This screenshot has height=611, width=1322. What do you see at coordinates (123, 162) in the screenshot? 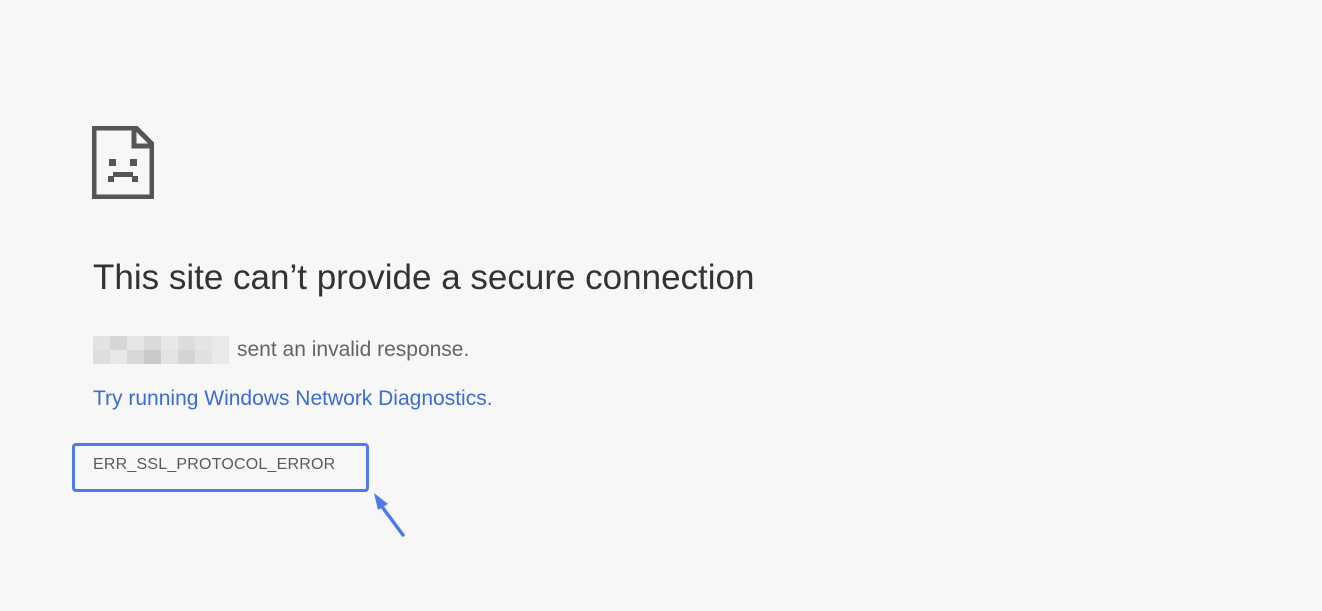
I see `sad-document-icon` at bounding box center [123, 162].